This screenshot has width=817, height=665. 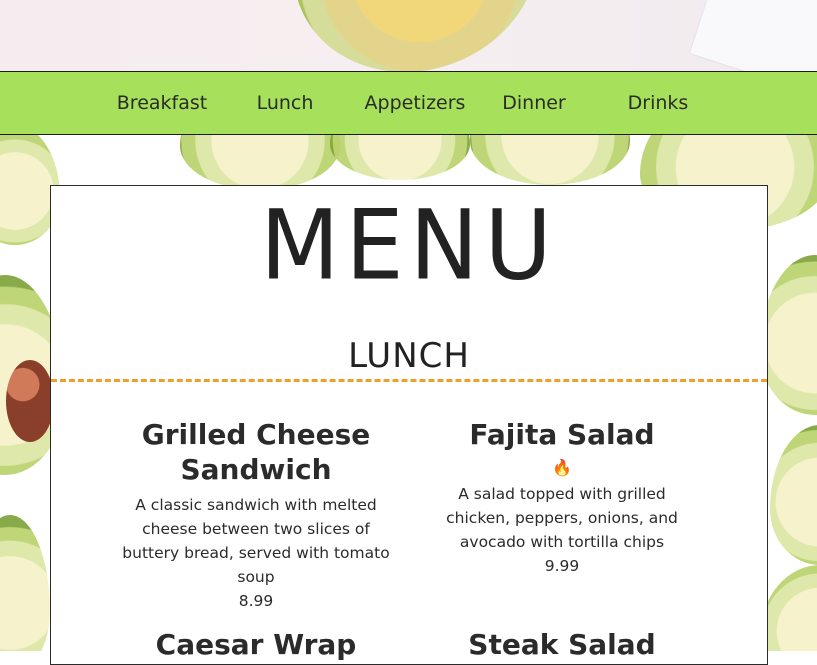 I want to click on paper-image, so click(x=753, y=35).